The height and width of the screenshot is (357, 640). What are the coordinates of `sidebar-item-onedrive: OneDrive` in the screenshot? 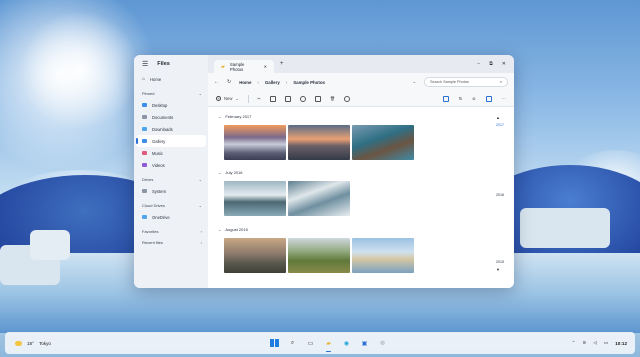 It's located at (171, 217).